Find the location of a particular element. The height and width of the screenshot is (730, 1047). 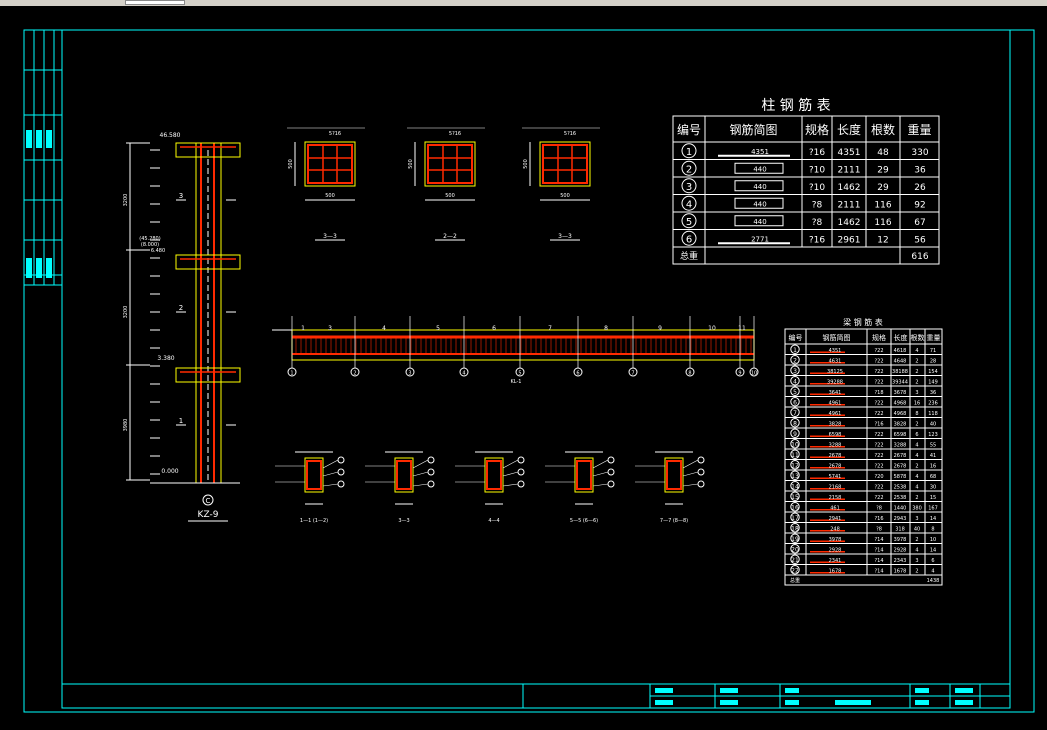

elevation-lower: 3.380 is located at coordinates (165, 358).